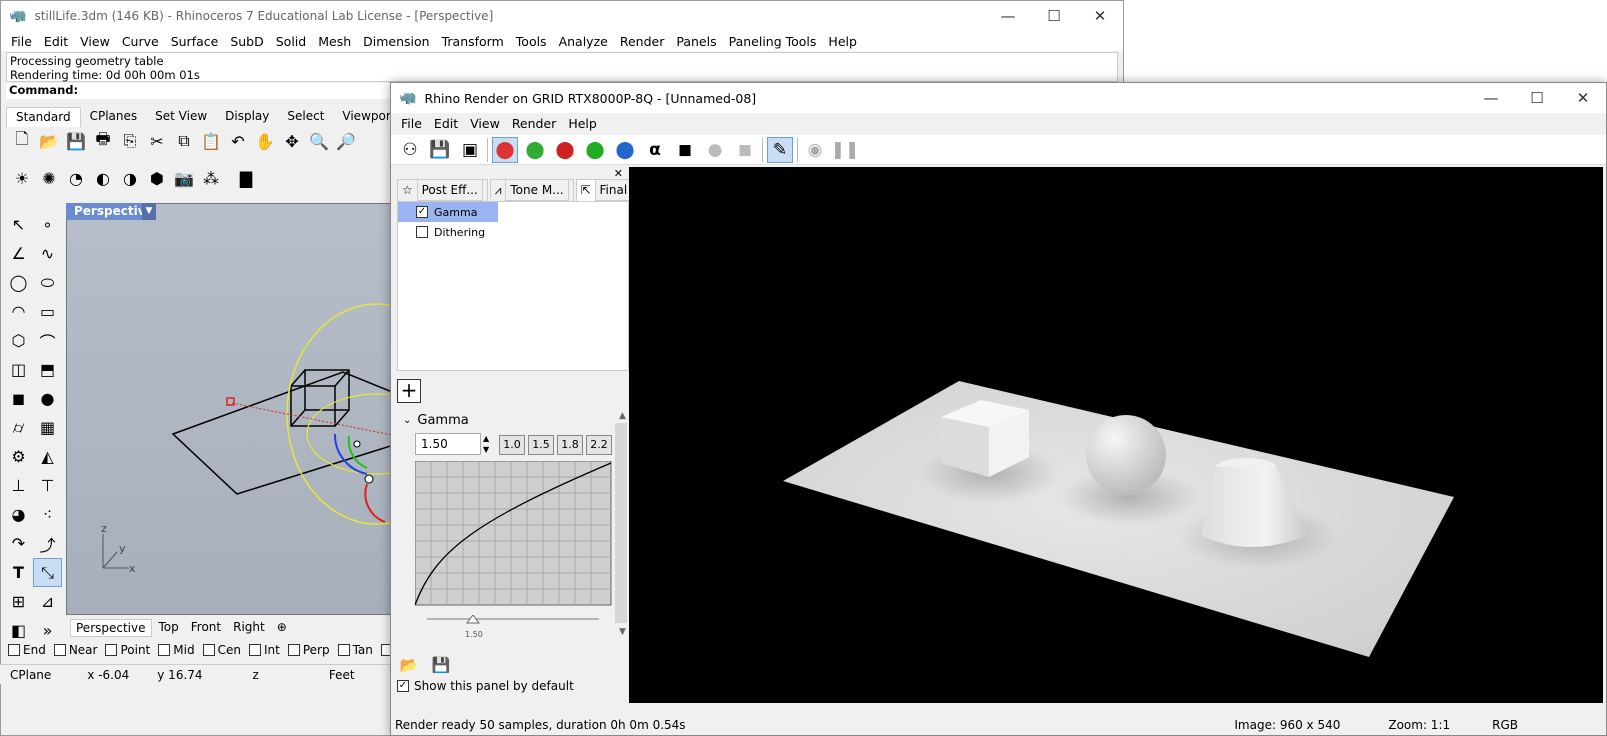 The width and height of the screenshot is (1607, 736). Describe the element at coordinates (18, 456) in the screenshot. I see `gear-icon: ⚙` at that location.